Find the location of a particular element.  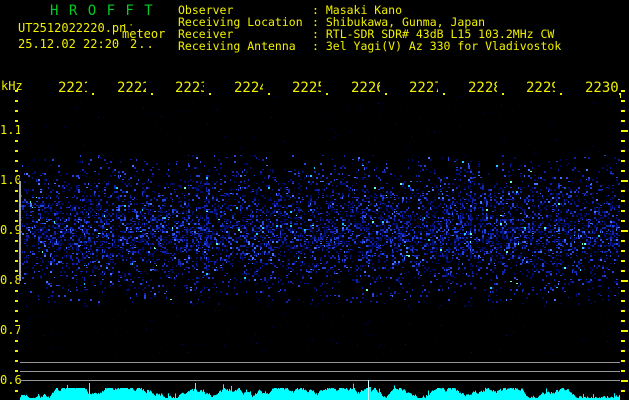

freq-axis-unit: kHz is located at coordinates (12, 86).